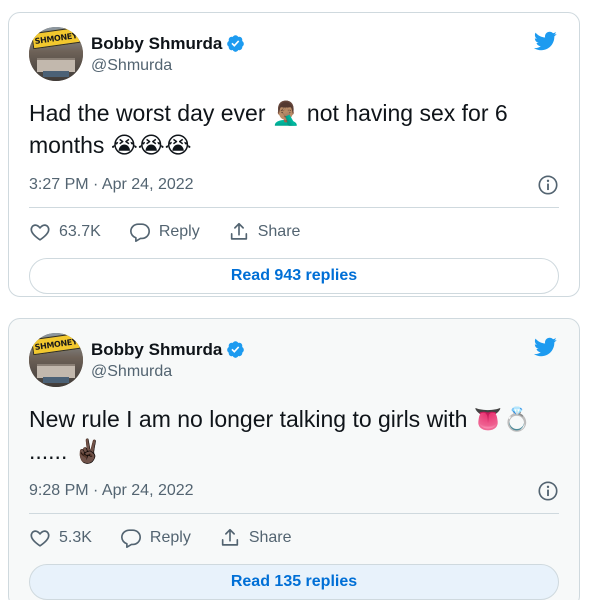  Describe the element at coordinates (111, 185) in the screenshot. I see `tweet-timestamp: 3:27 PM · Apr 24, 2022` at that location.